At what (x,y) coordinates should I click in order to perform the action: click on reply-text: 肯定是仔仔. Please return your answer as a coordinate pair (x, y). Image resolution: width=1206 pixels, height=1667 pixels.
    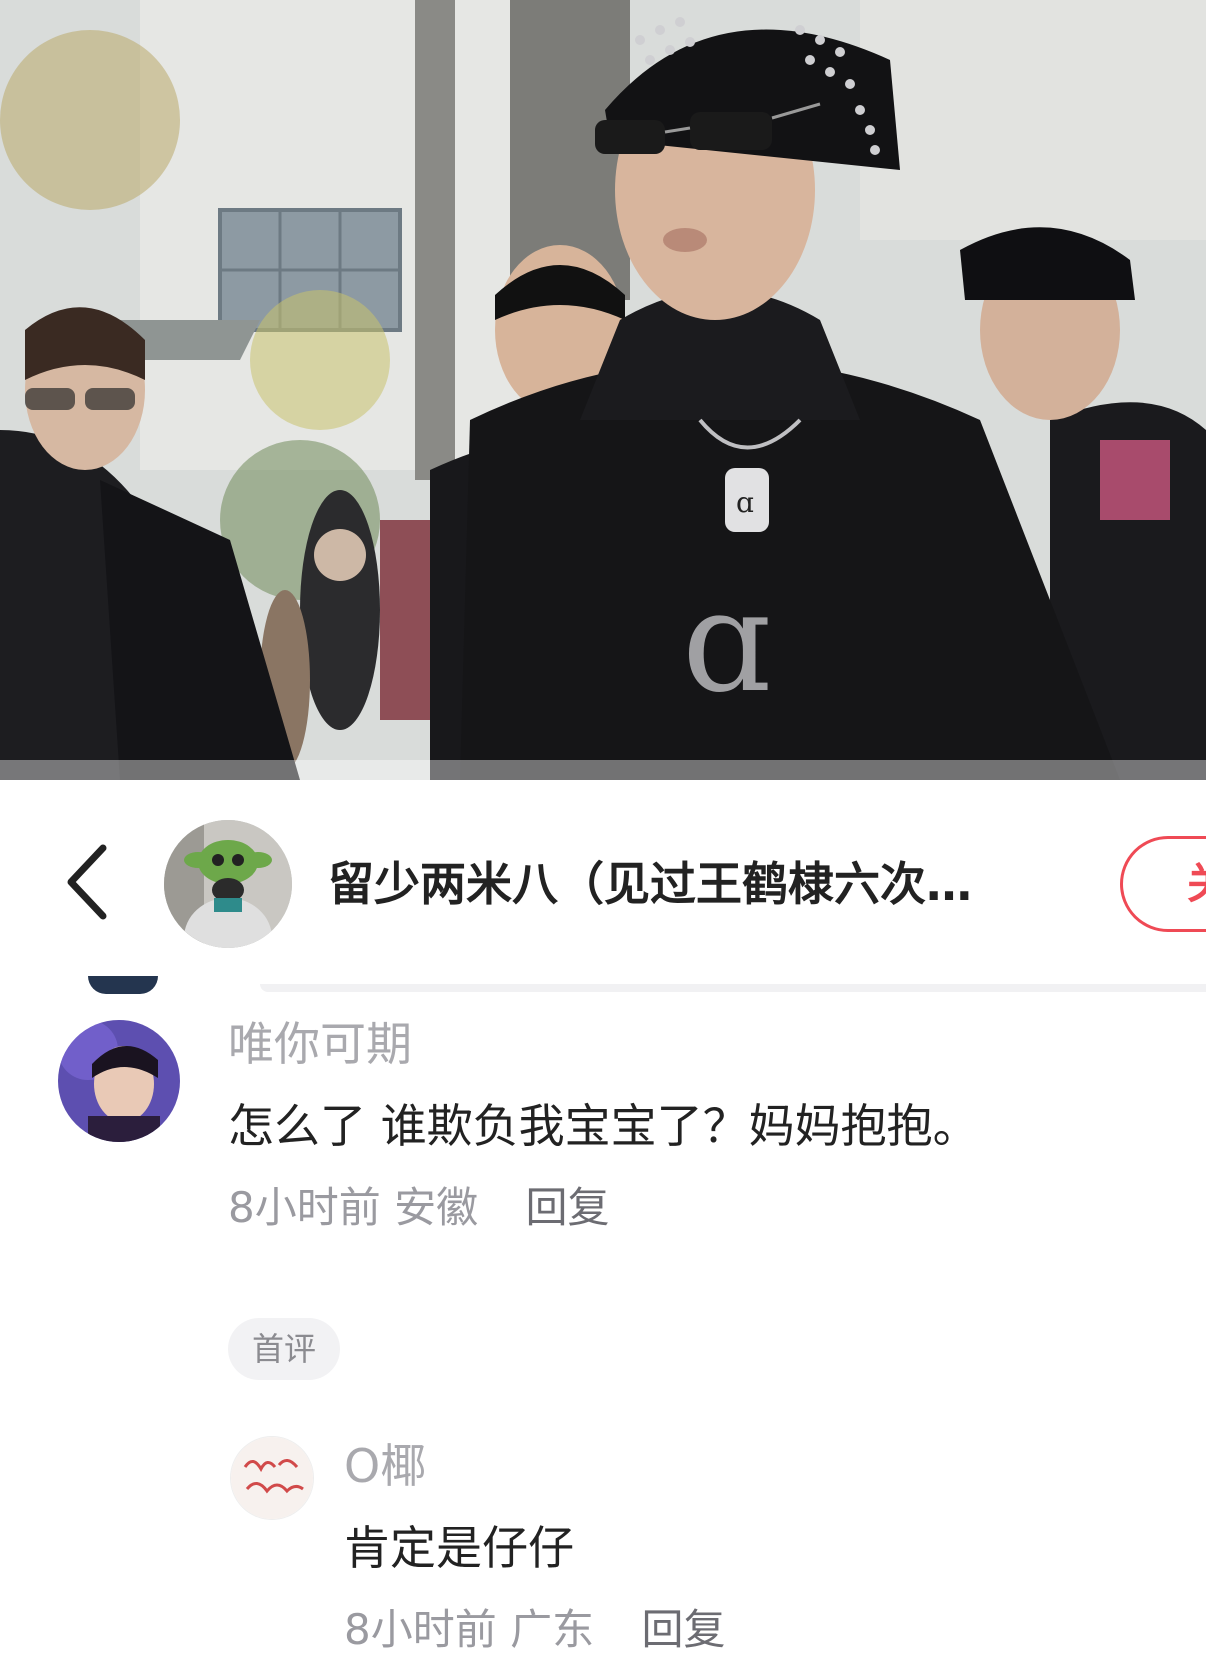
    Looking at the image, I should click on (459, 1548).